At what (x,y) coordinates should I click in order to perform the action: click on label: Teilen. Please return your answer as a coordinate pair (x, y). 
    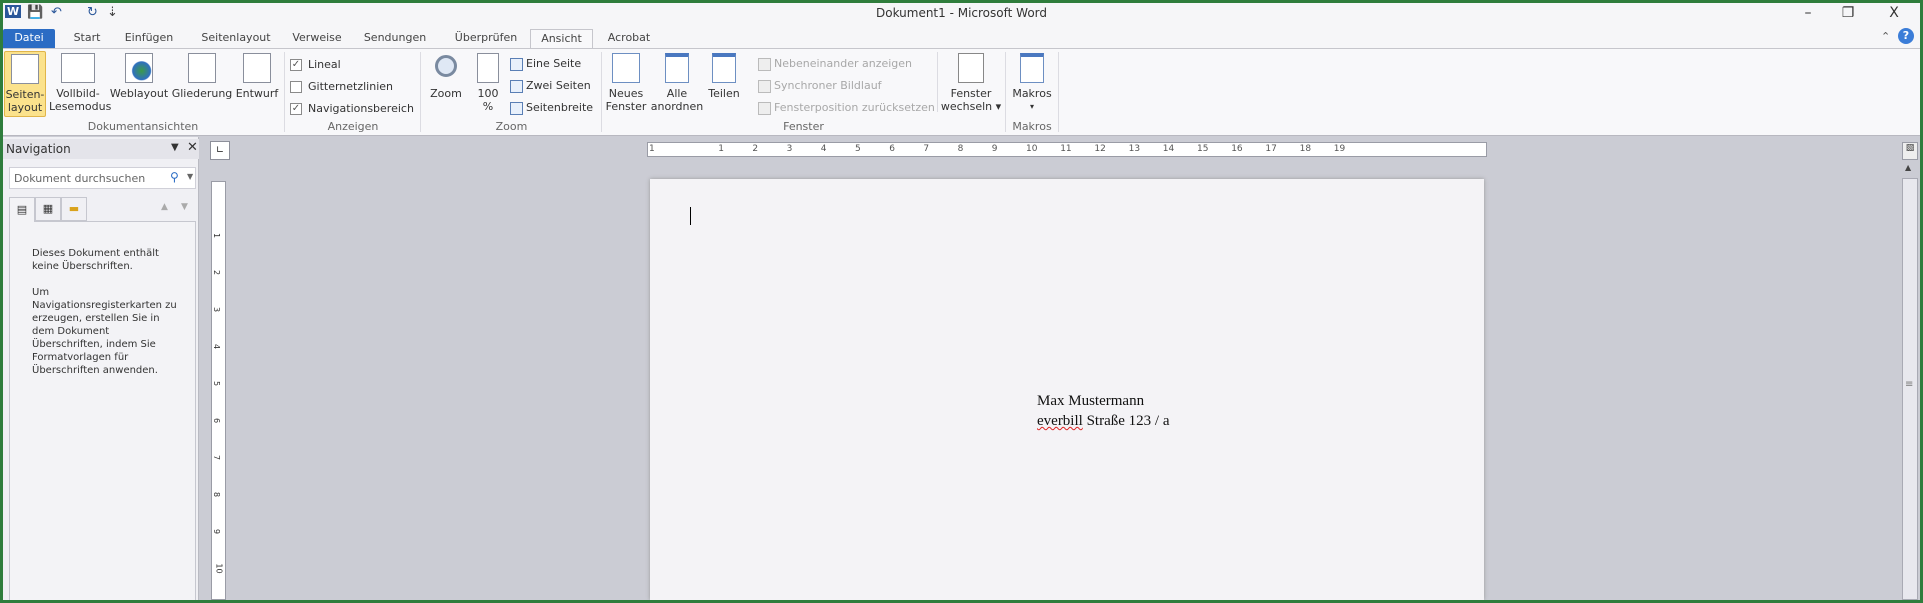
    Looking at the image, I should click on (724, 93).